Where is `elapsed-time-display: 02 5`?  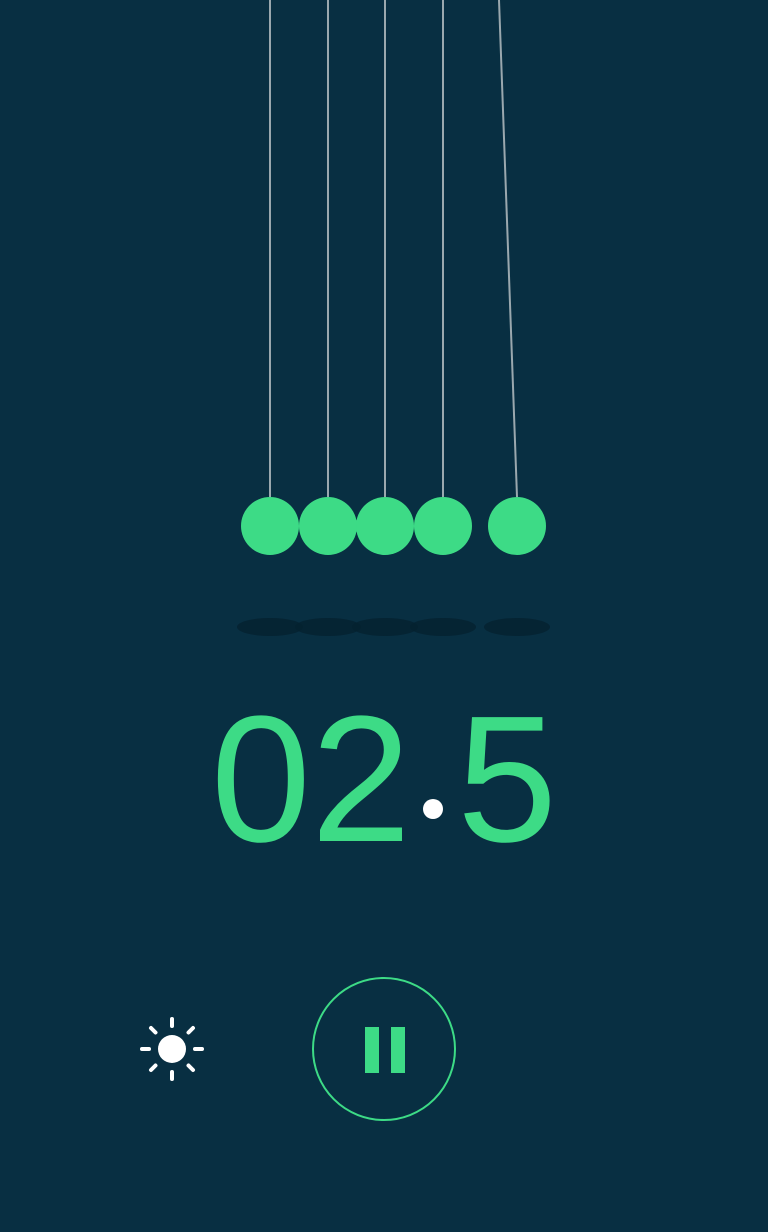 elapsed-time-display: 02 5 is located at coordinates (384, 780).